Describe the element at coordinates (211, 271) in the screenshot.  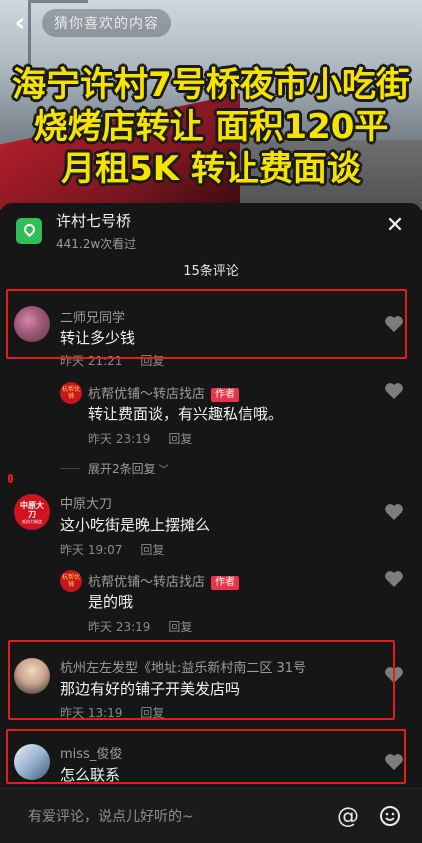
I see `comment-count: 15条评论` at that location.